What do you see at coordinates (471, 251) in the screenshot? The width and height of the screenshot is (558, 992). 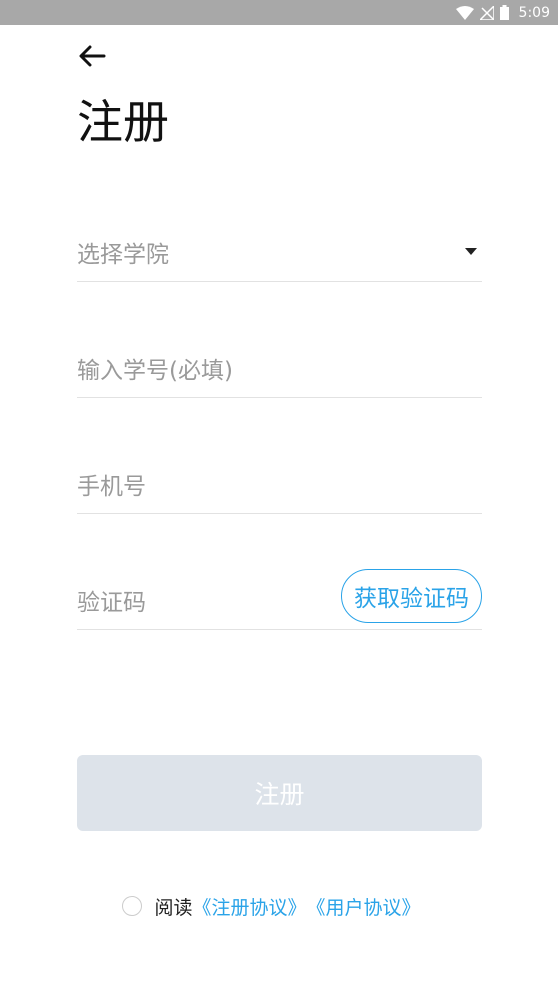 I see `dropdown-arrow-icon` at bounding box center [471, 251].